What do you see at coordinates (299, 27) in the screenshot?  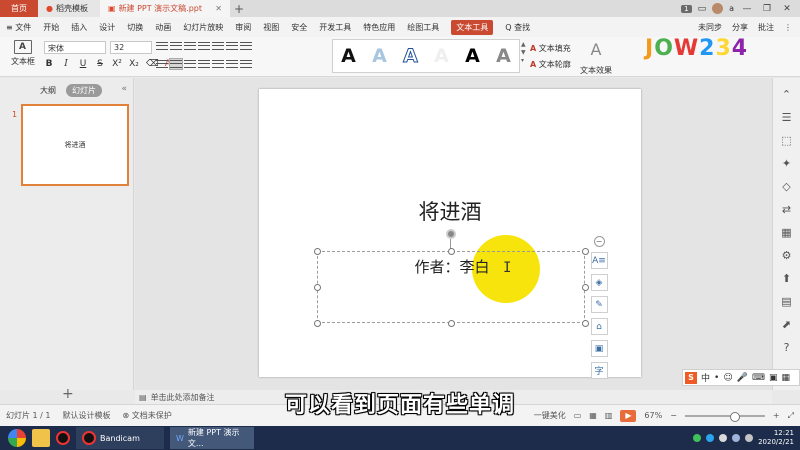 I see `menu-security: 安全` at bounding box center [299, 27].